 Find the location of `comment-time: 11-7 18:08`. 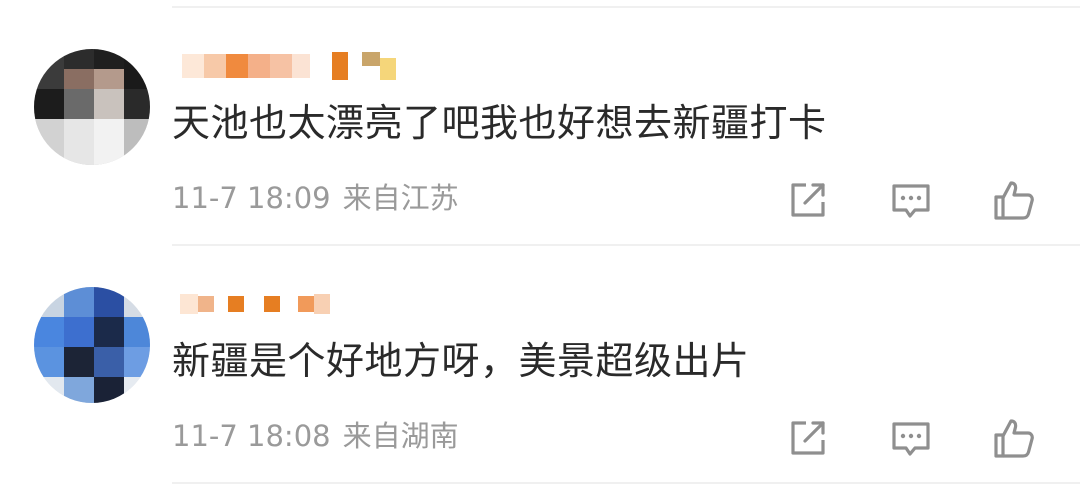

comment-time: 11-7 18:08 is located at coordinates (251, 436).